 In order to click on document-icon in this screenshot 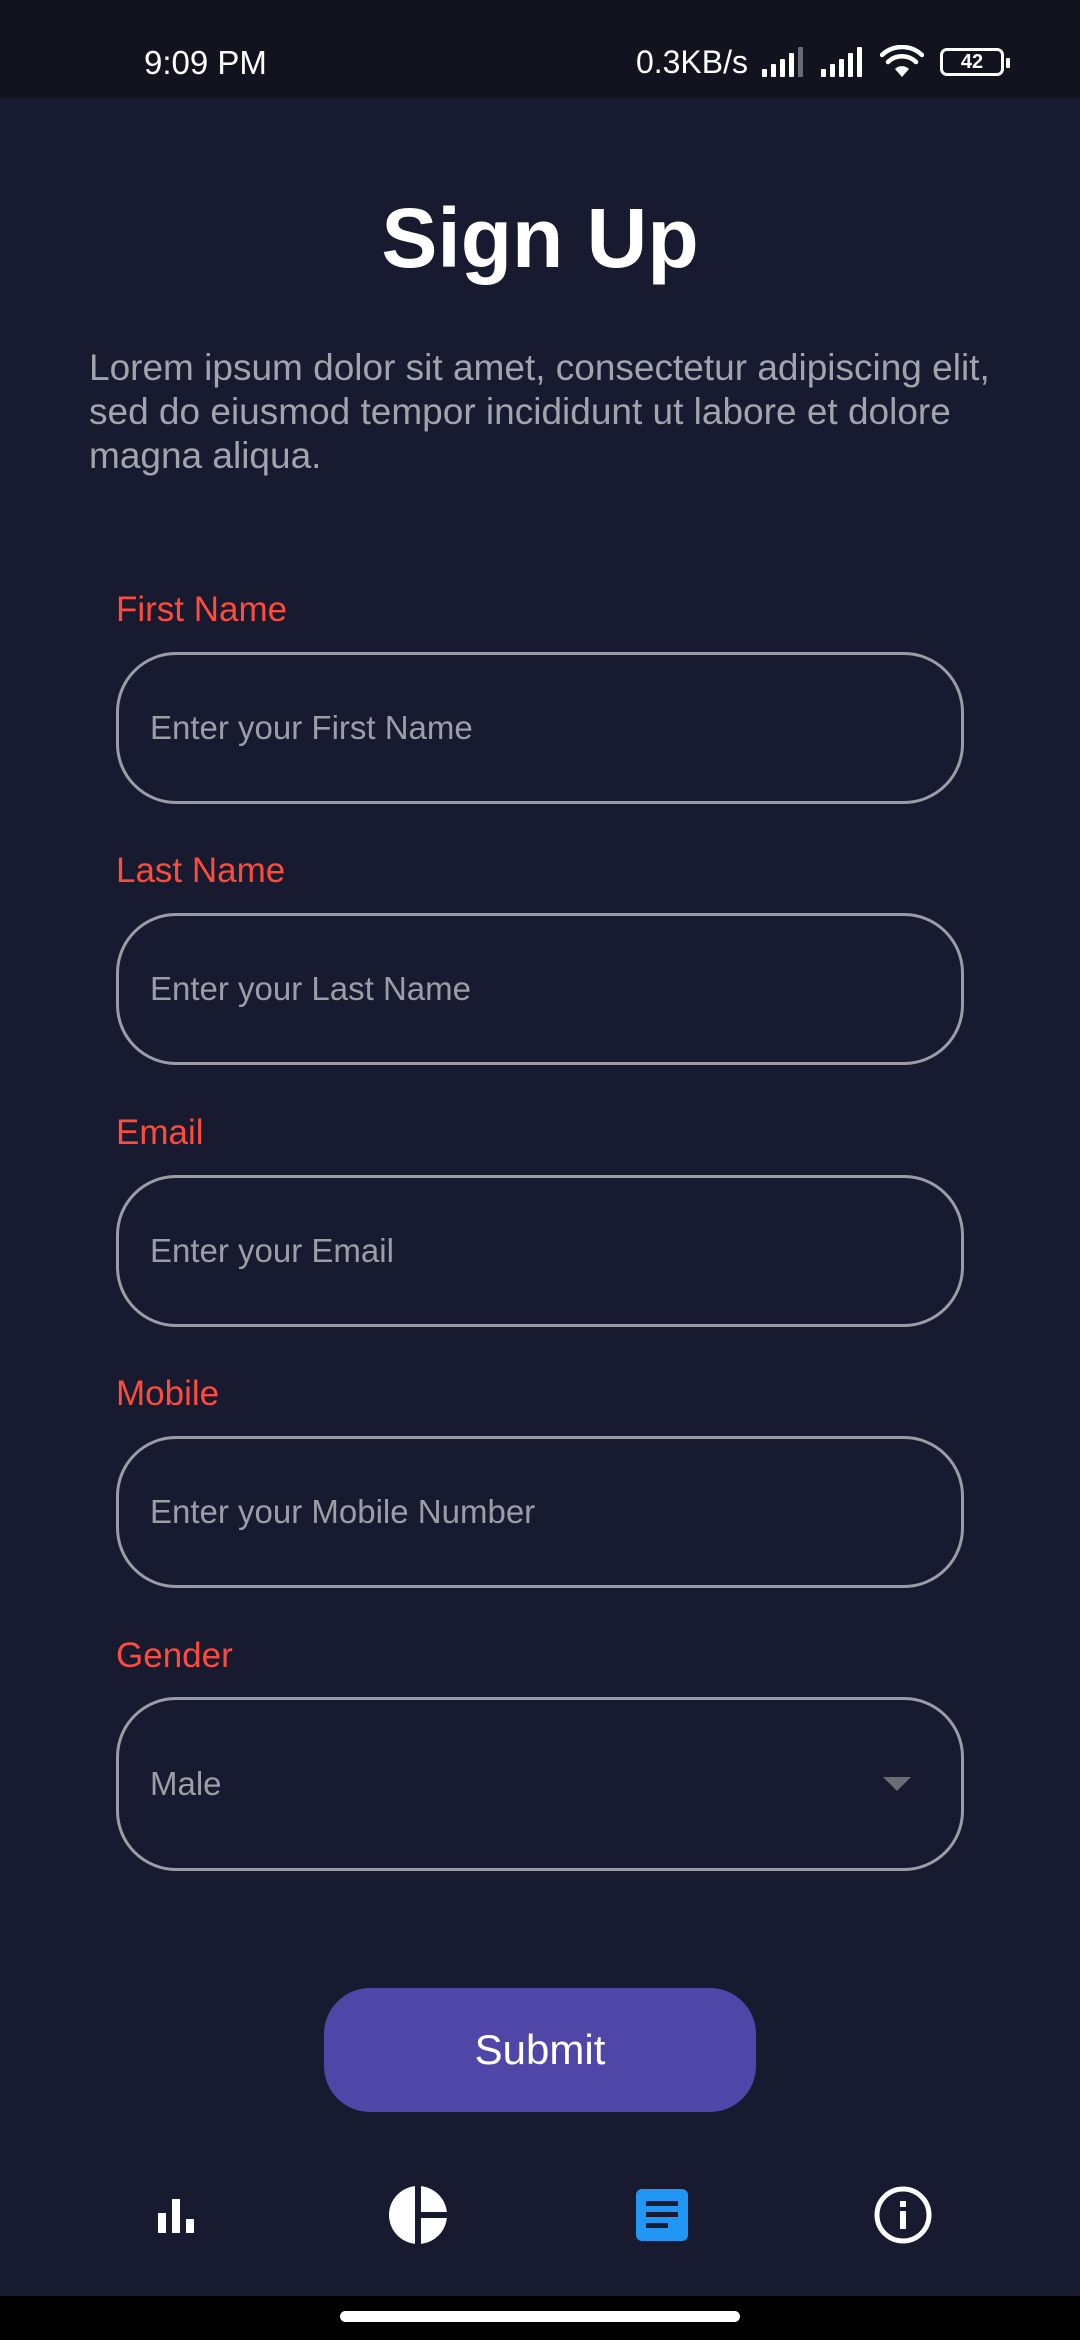, I will do `click(662, 2215)`.